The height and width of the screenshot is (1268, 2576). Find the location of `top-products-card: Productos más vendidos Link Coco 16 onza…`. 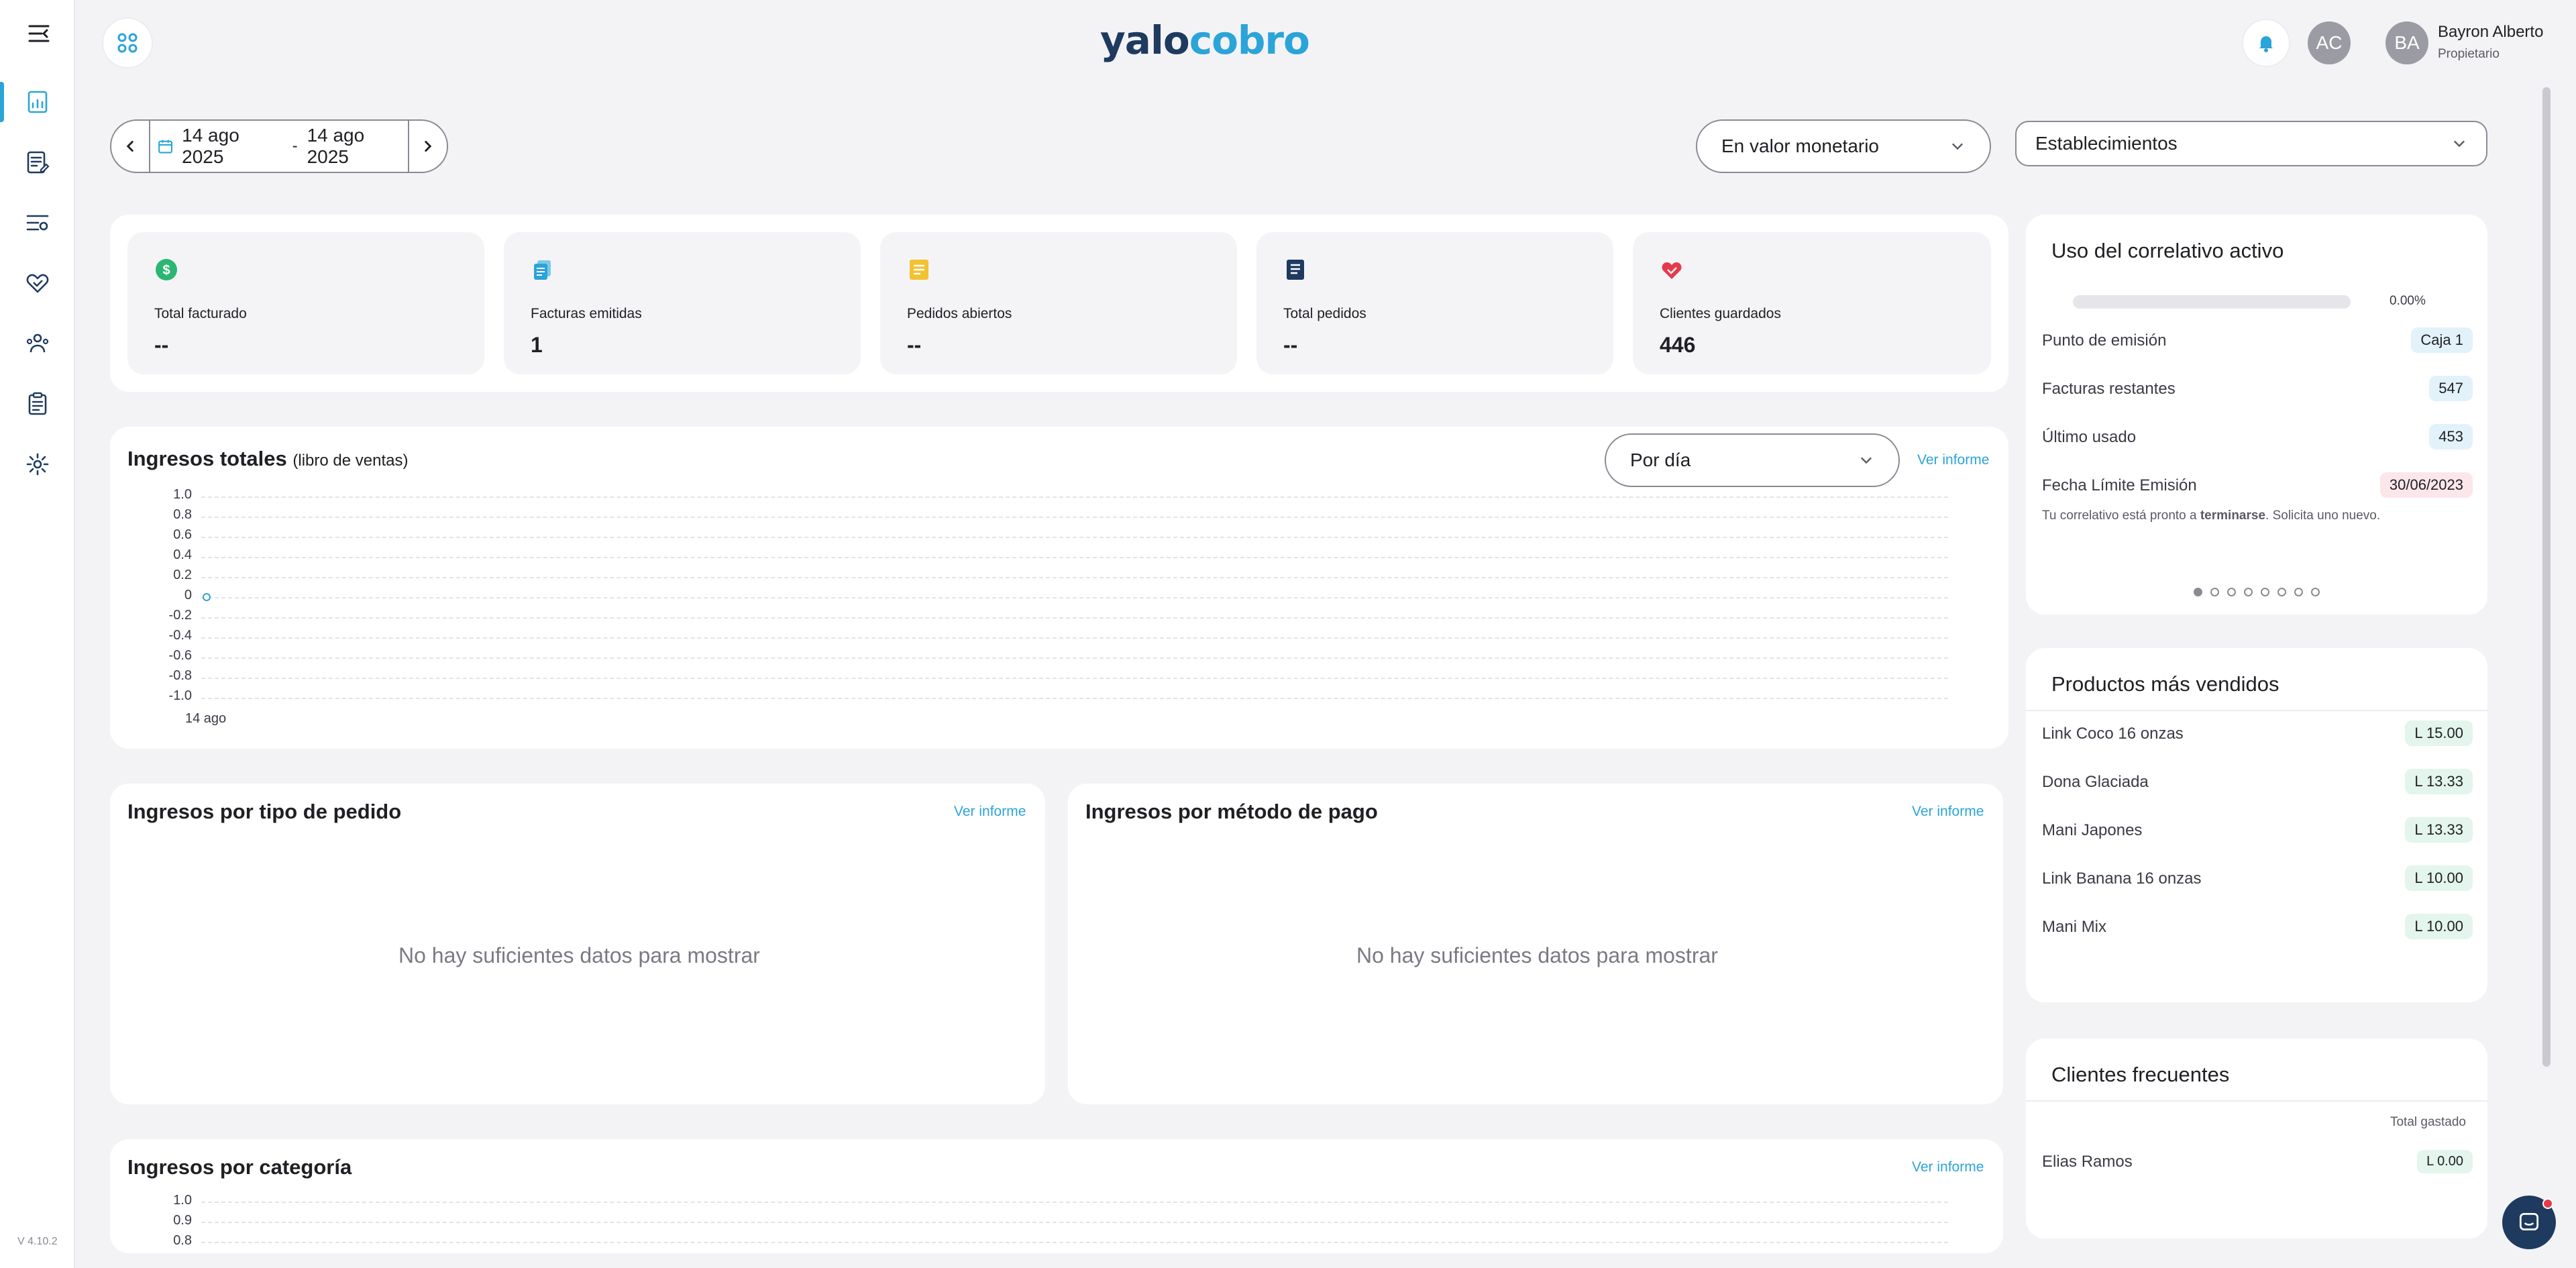

top-products-card: Productos más vendidos Link Coco 16 onza… is located at coordinates (2256, 825).